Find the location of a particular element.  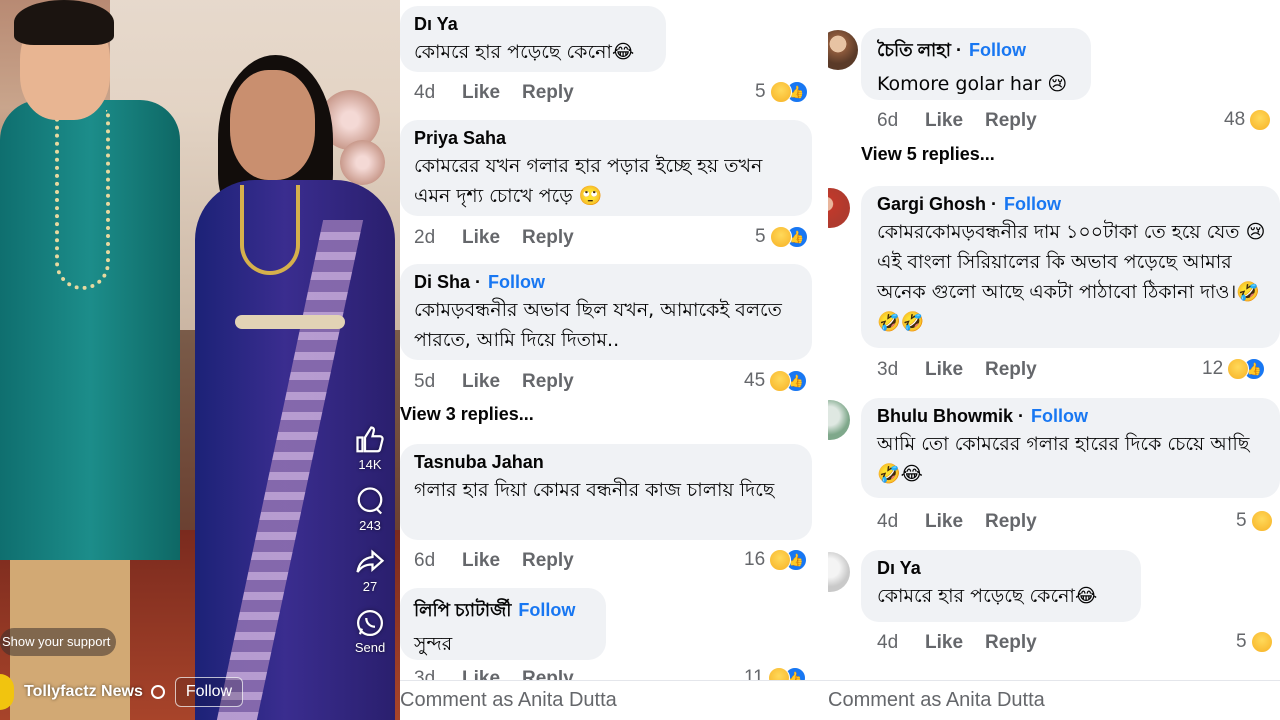

like-action: 14K is located at coordinates (370, 448).